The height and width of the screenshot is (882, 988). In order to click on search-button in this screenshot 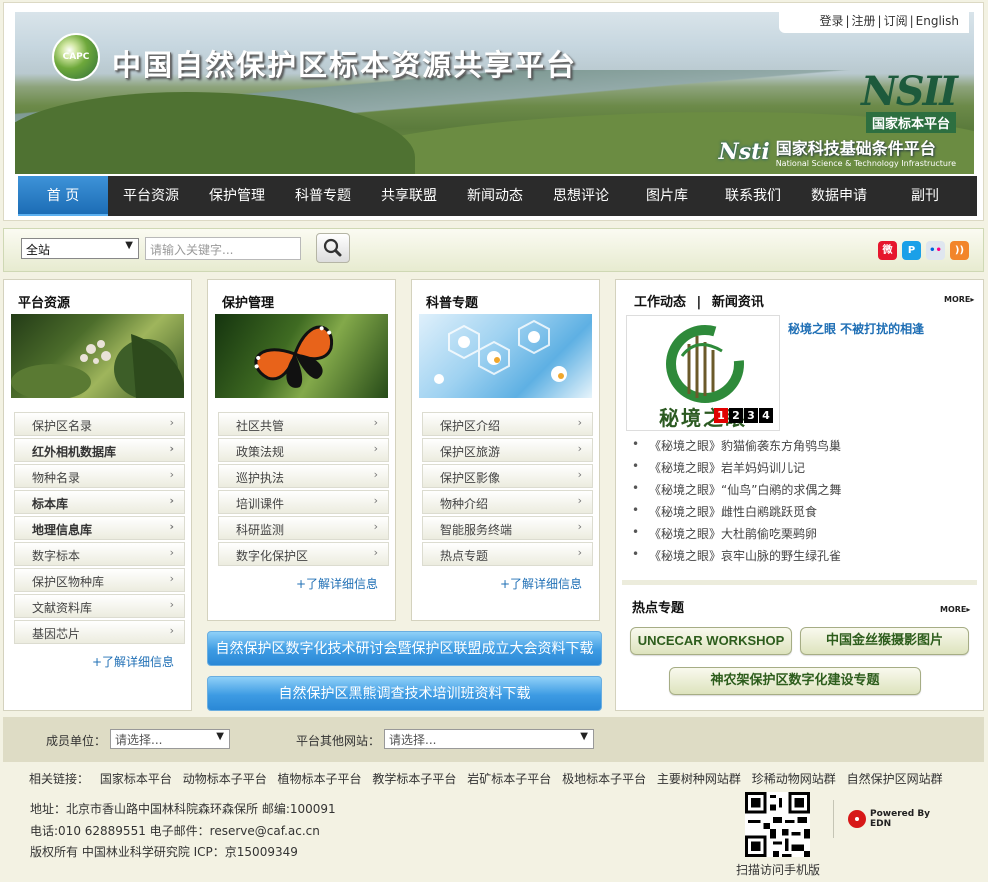, I will do `click(333, 248)`.